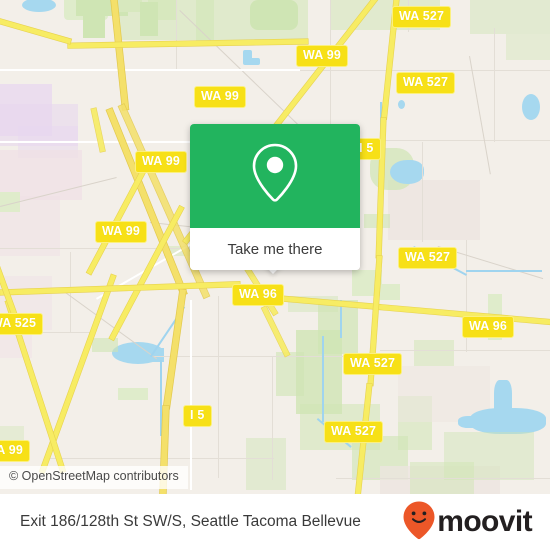 The image size is (550, 550). I want to click on moovit-wordmark: moovit, so click(484, 521).